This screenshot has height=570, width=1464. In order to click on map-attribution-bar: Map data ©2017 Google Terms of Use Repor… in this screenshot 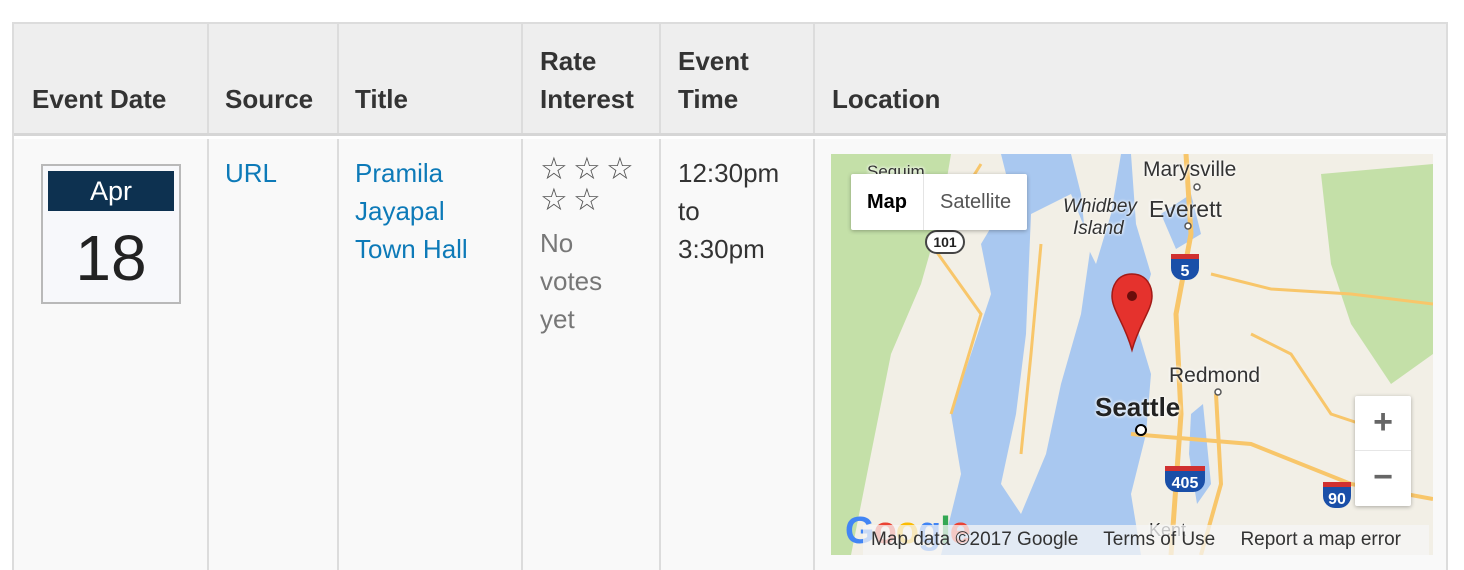, I will do `click(1146, 540)`.